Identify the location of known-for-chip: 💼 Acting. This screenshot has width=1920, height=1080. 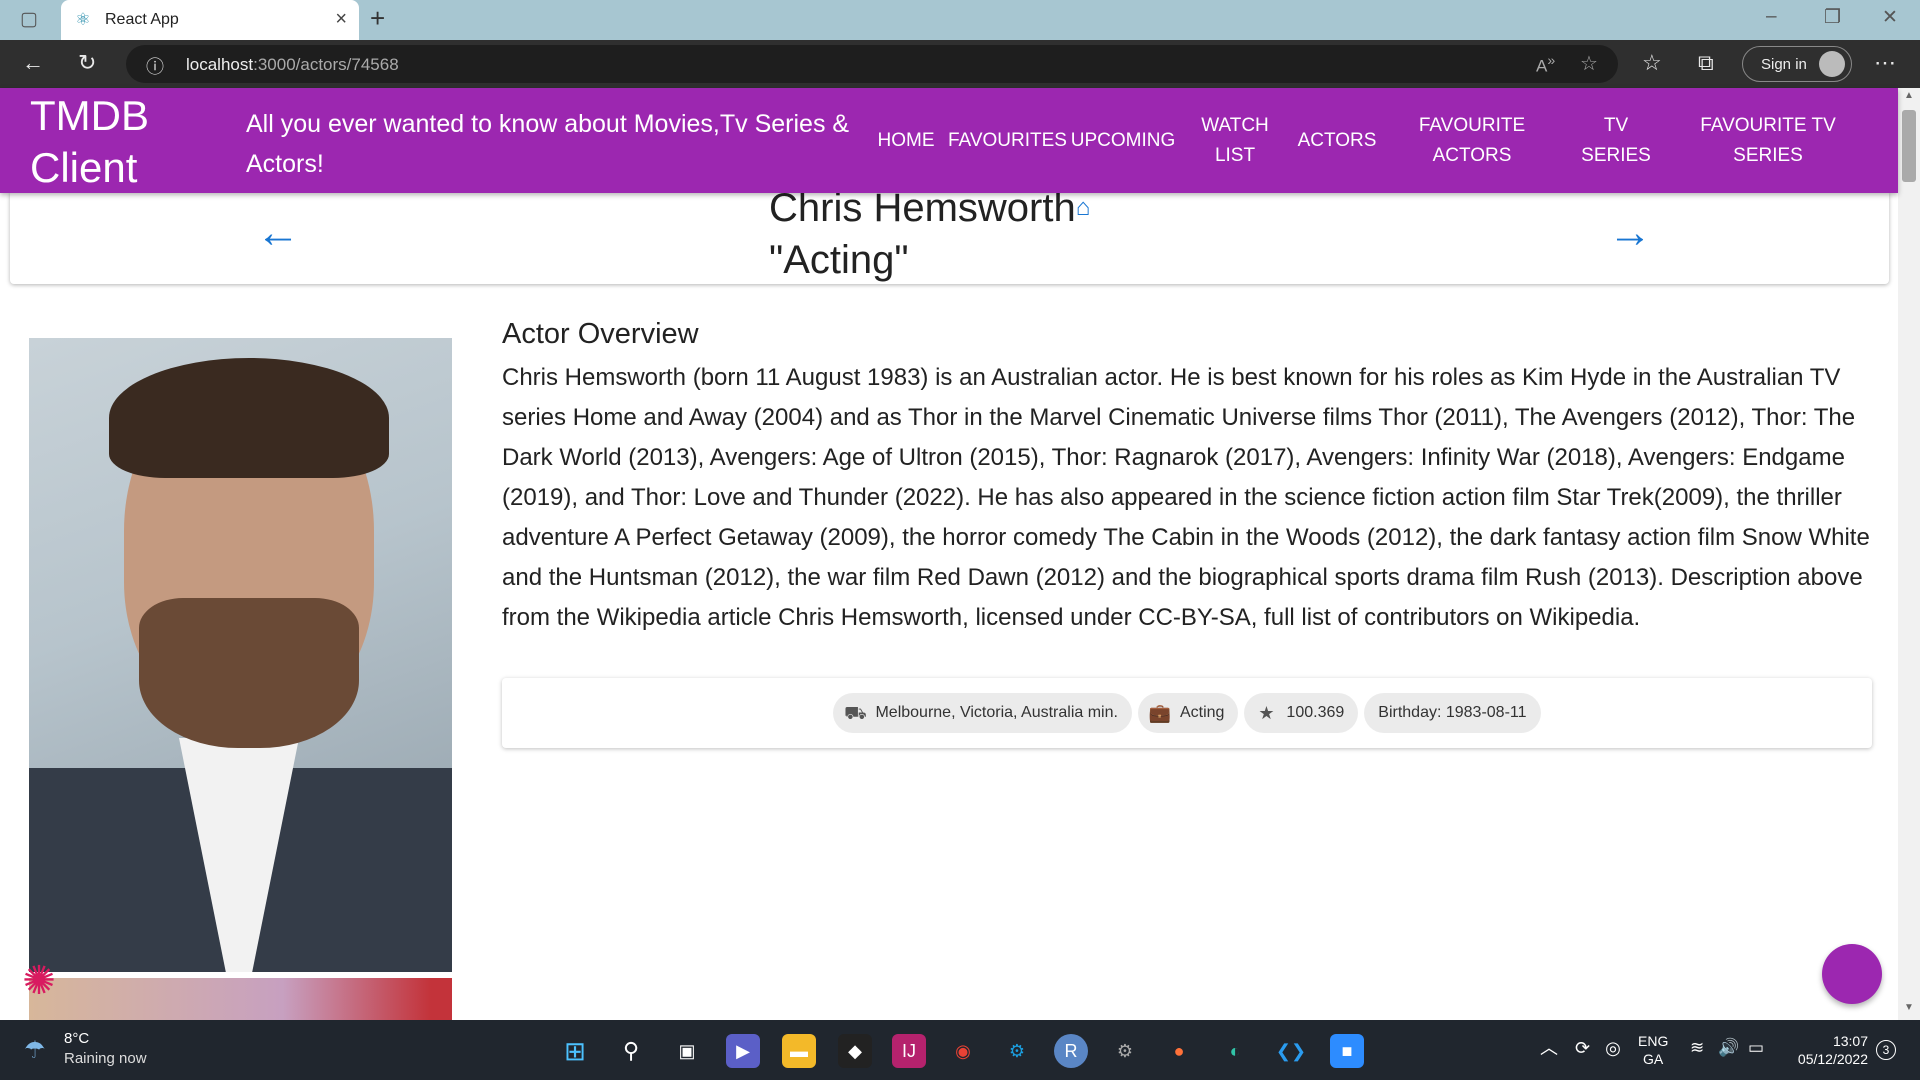
(1188, 713).